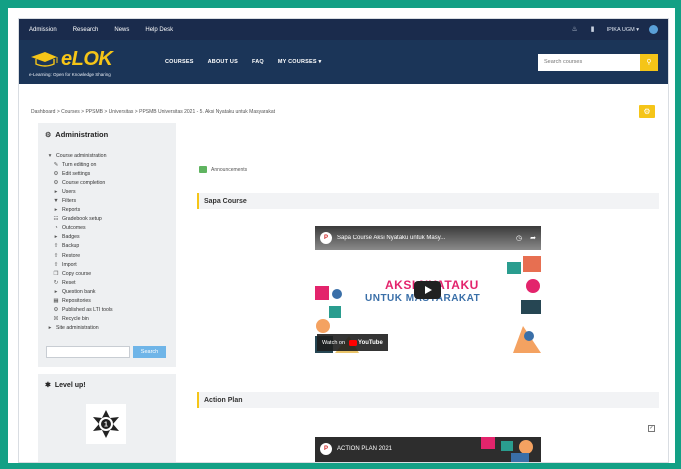 The image size is (681, 469). I want to click on youtube-logo-icon: YouTube, so click(366, 342).